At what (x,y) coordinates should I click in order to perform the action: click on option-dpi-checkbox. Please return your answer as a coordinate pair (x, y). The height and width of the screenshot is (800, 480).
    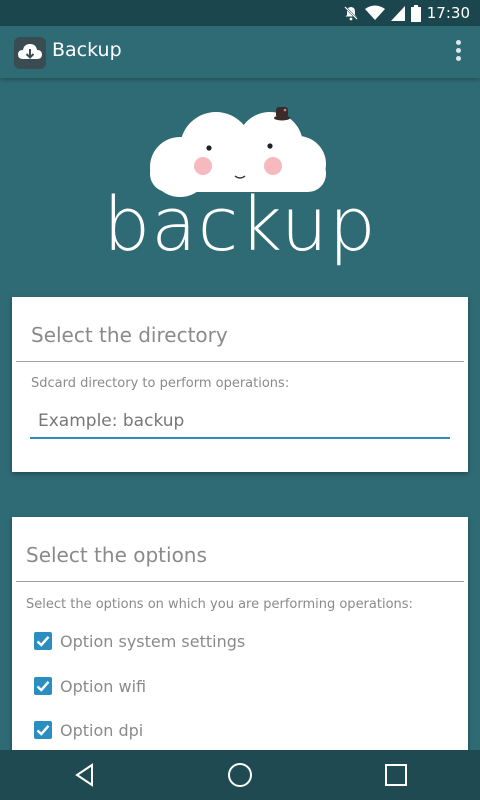
    Looking at the image, I should click on (43, 730).